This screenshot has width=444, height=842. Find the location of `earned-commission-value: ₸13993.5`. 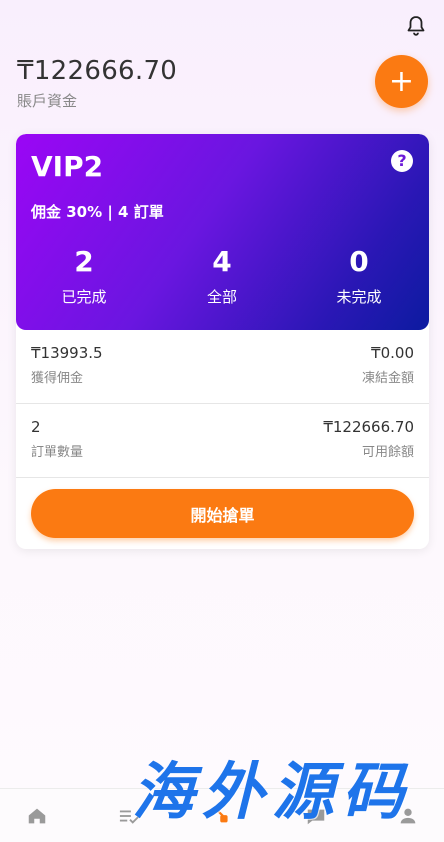

earned-commission-value: ₸13993.5 is located at coordinates (67, 353).